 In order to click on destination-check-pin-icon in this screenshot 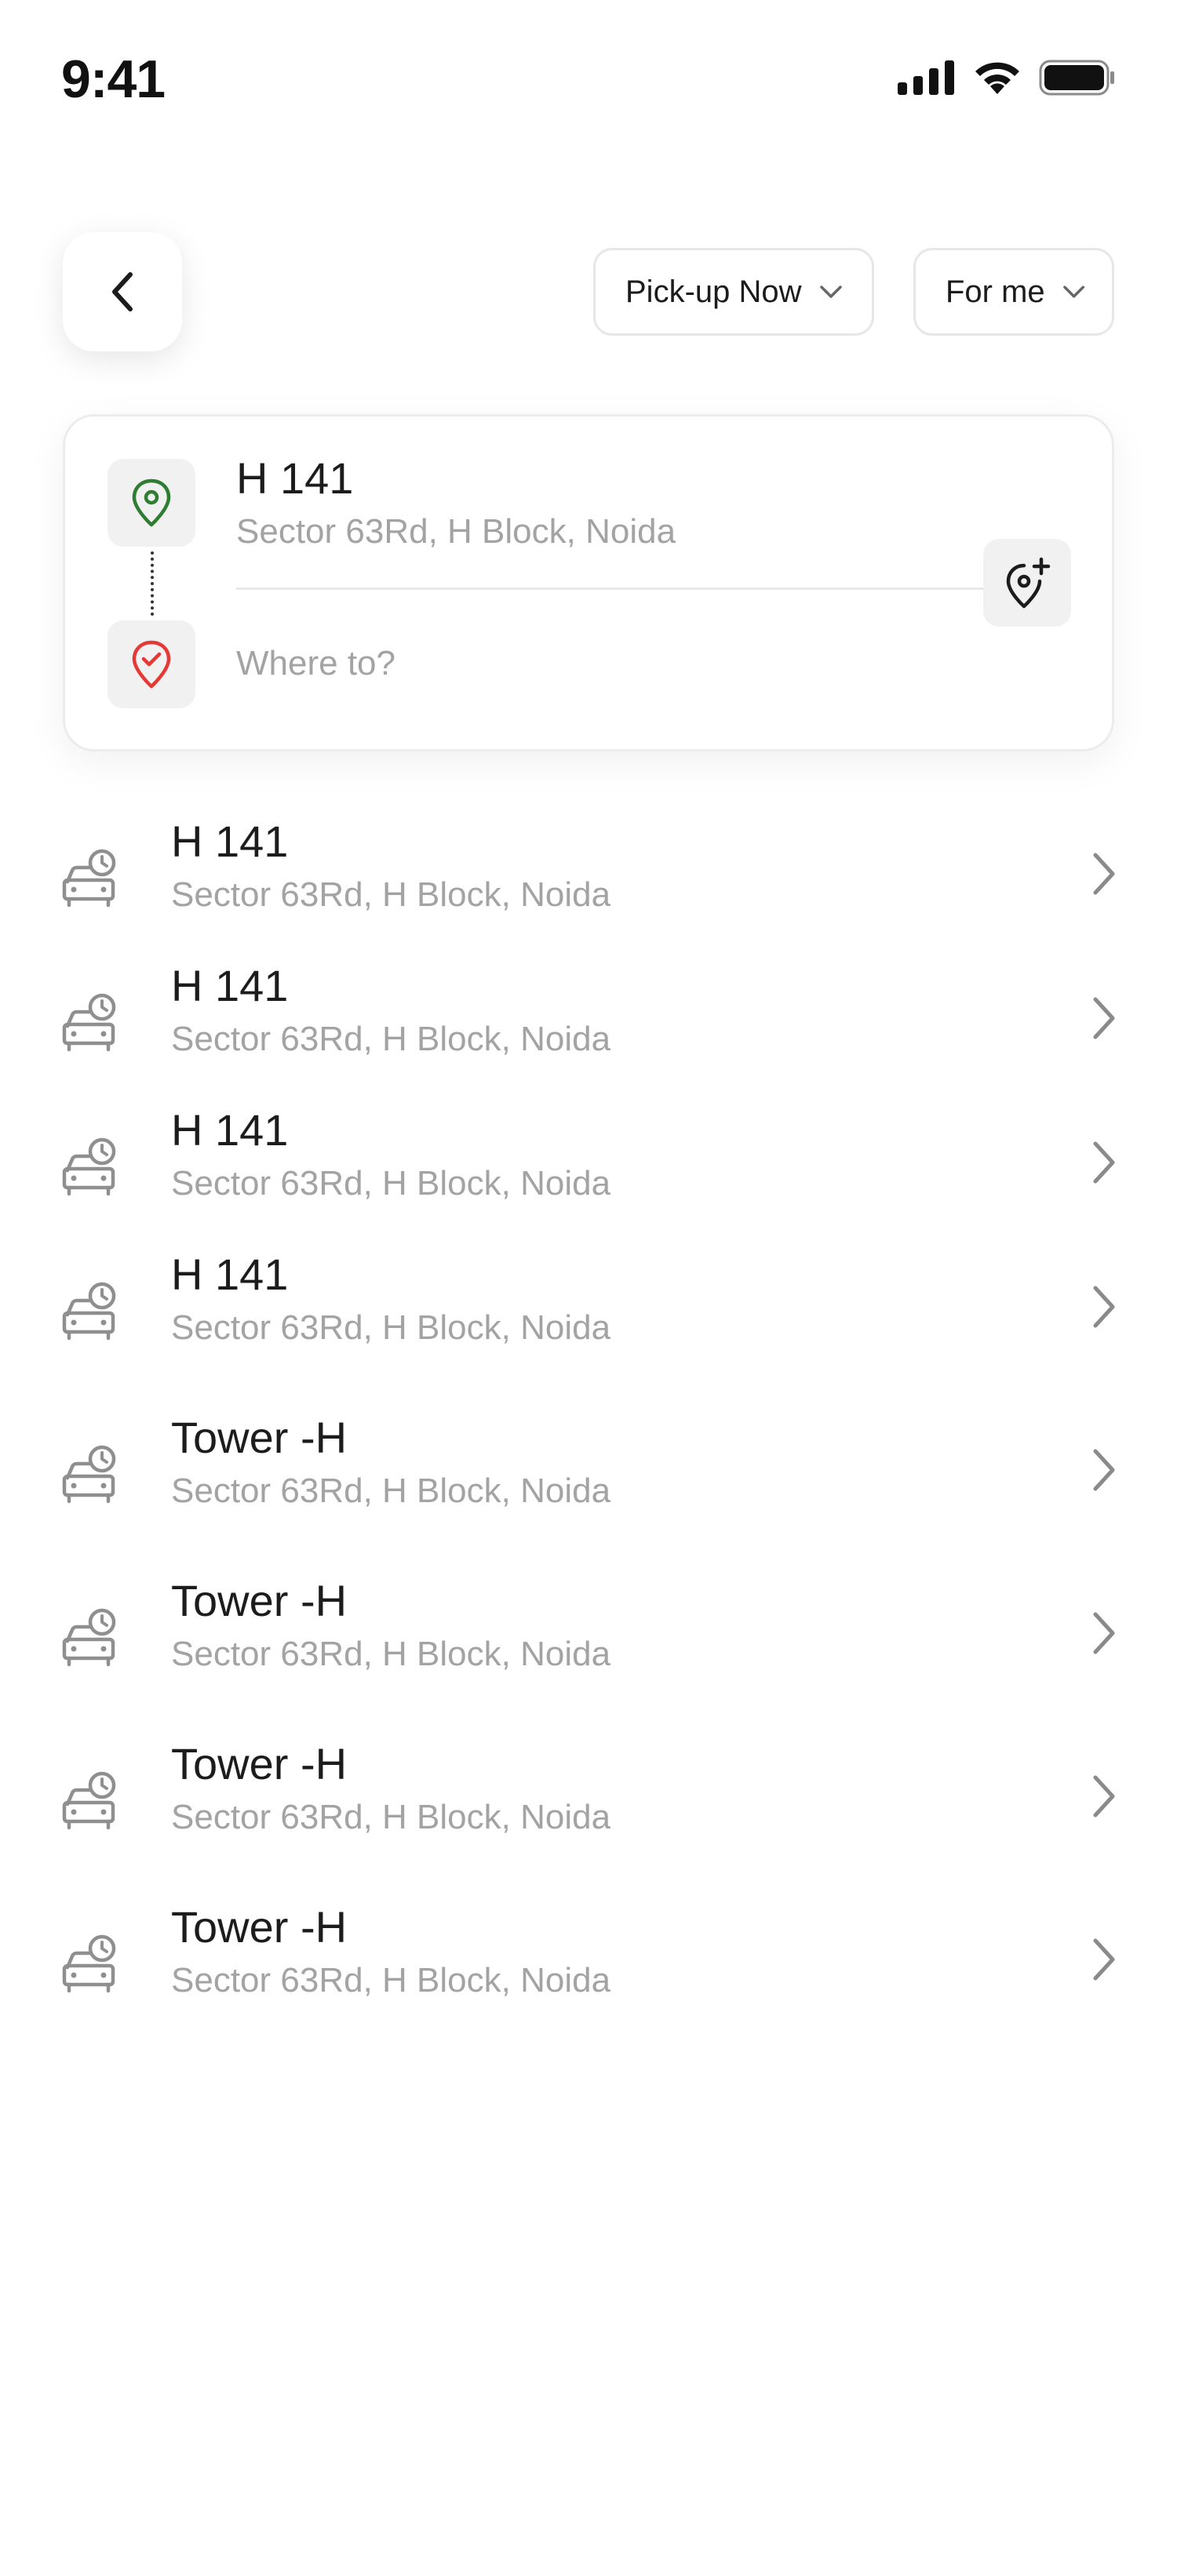, I will do `click(151, 664)`.